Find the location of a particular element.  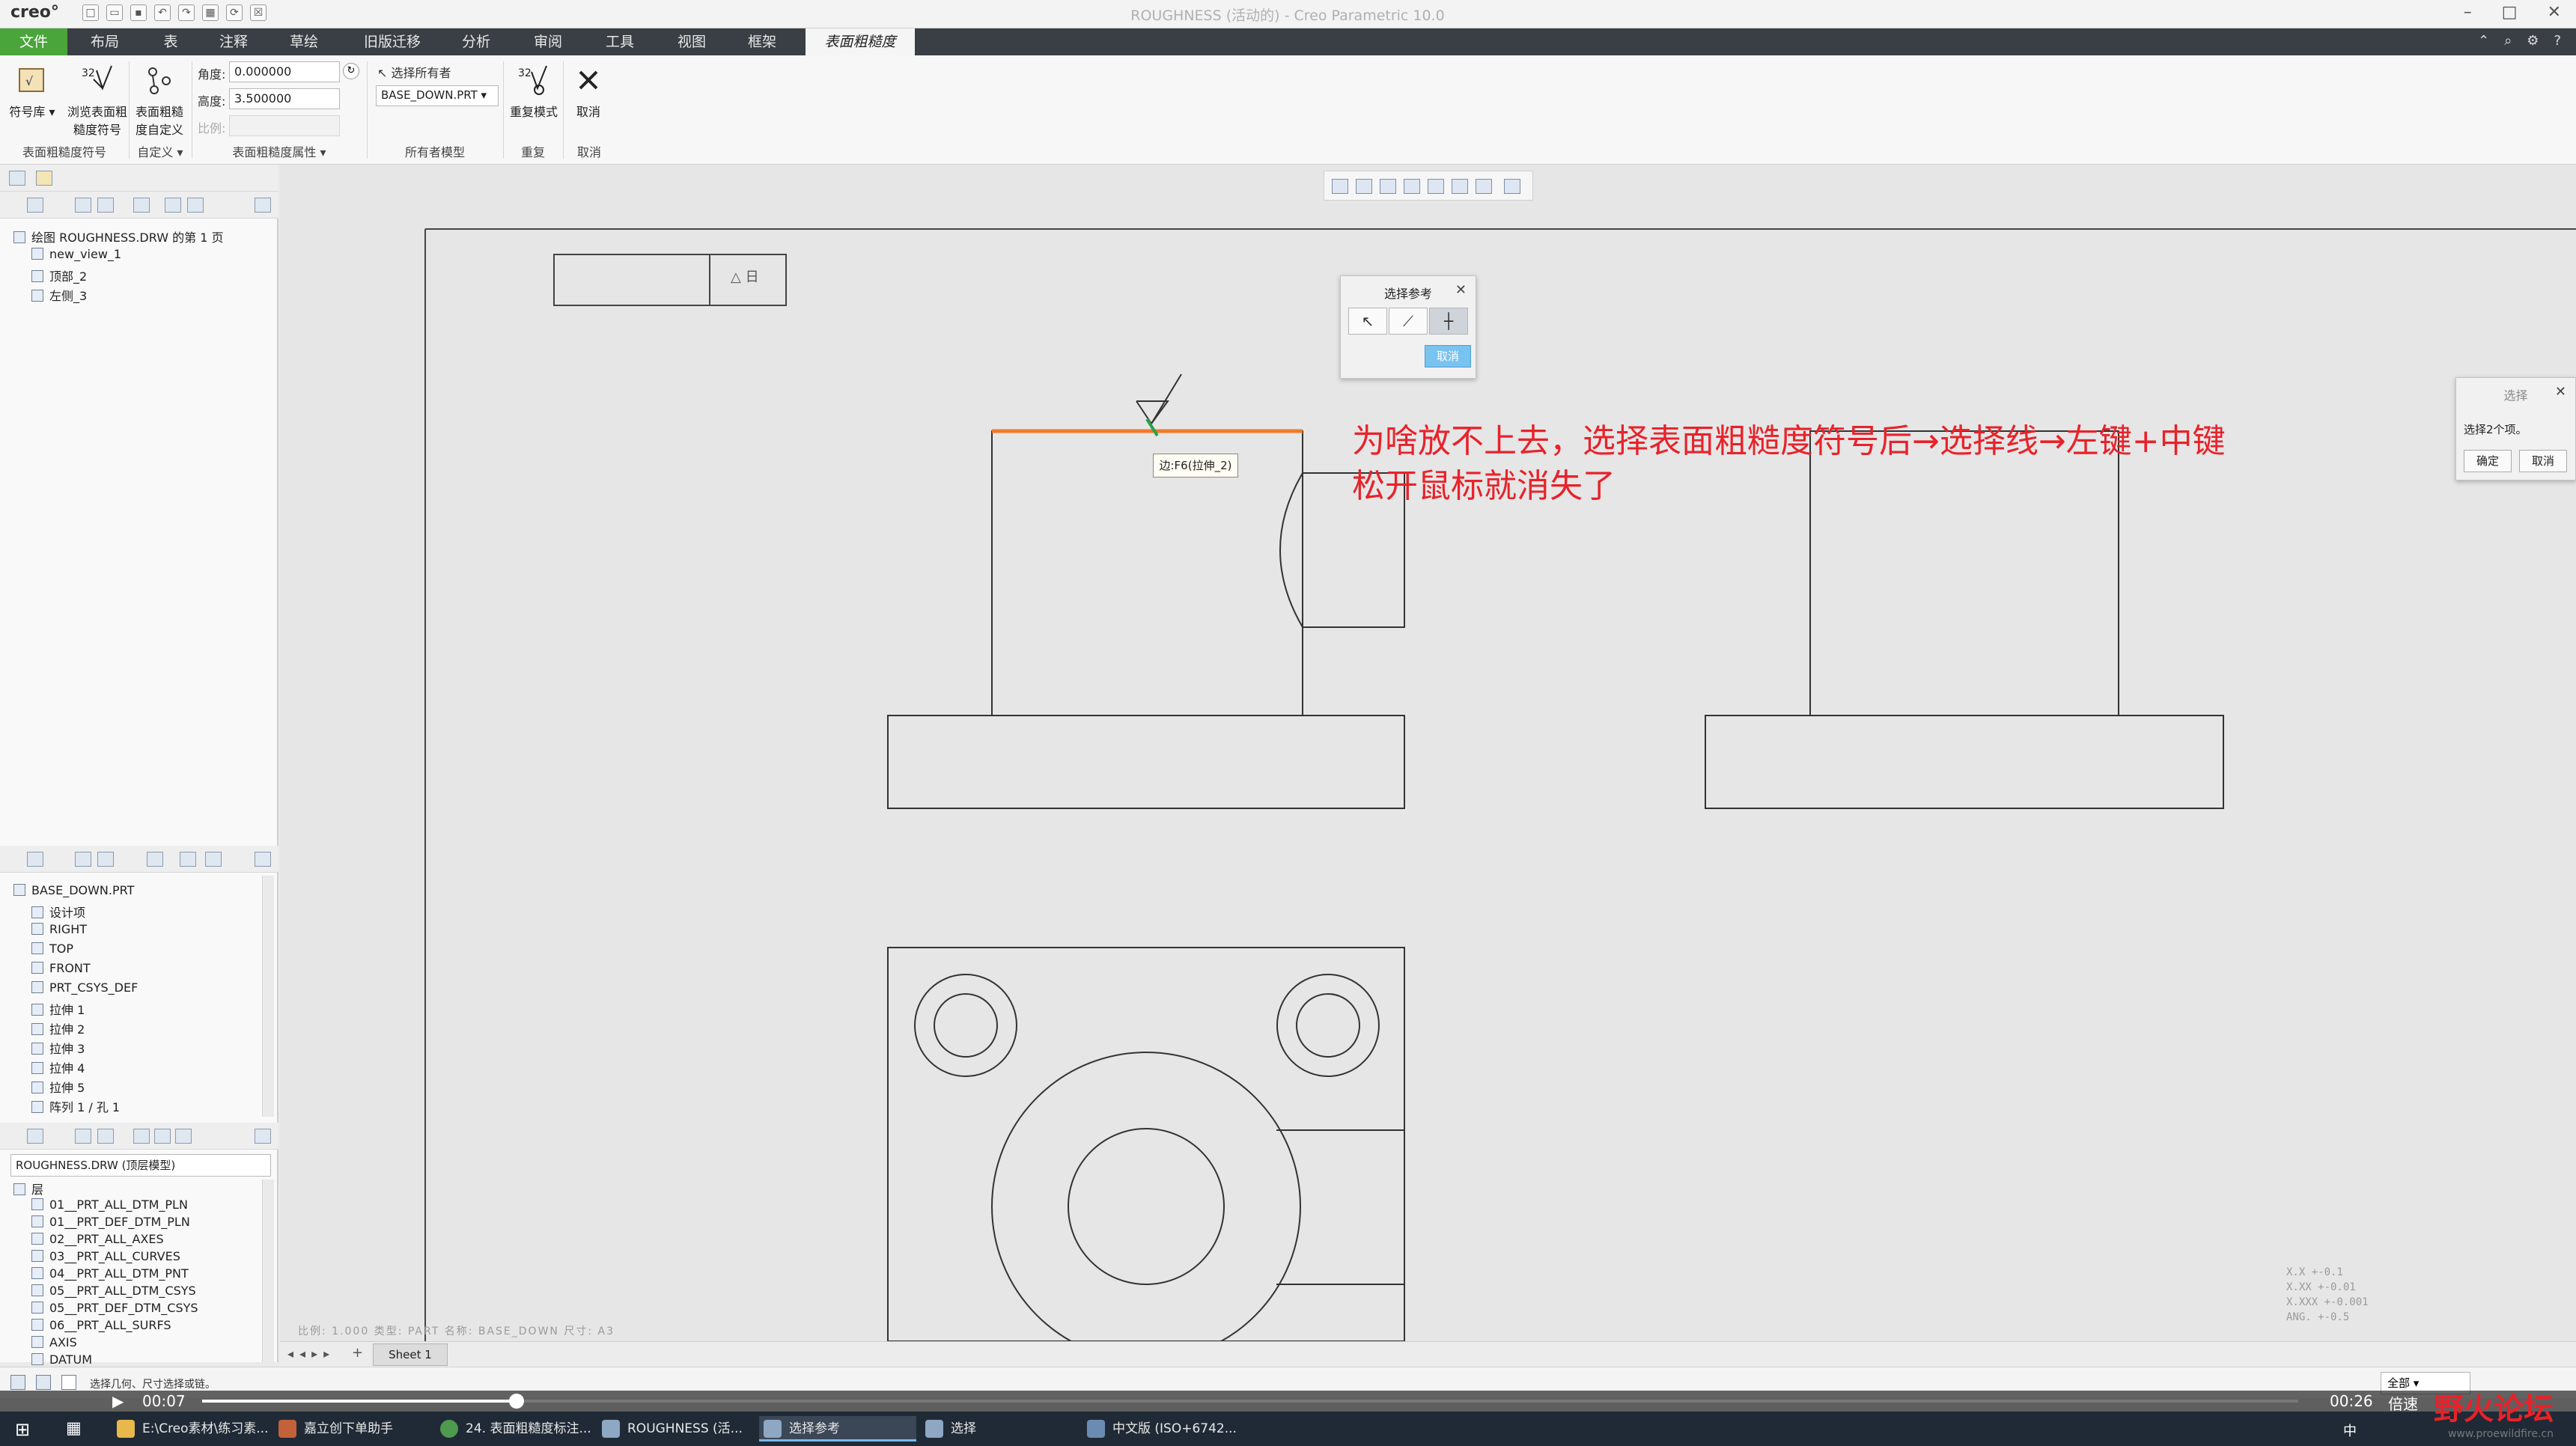

calculator-icon: ▦ is located at coordinates (74, 1428).